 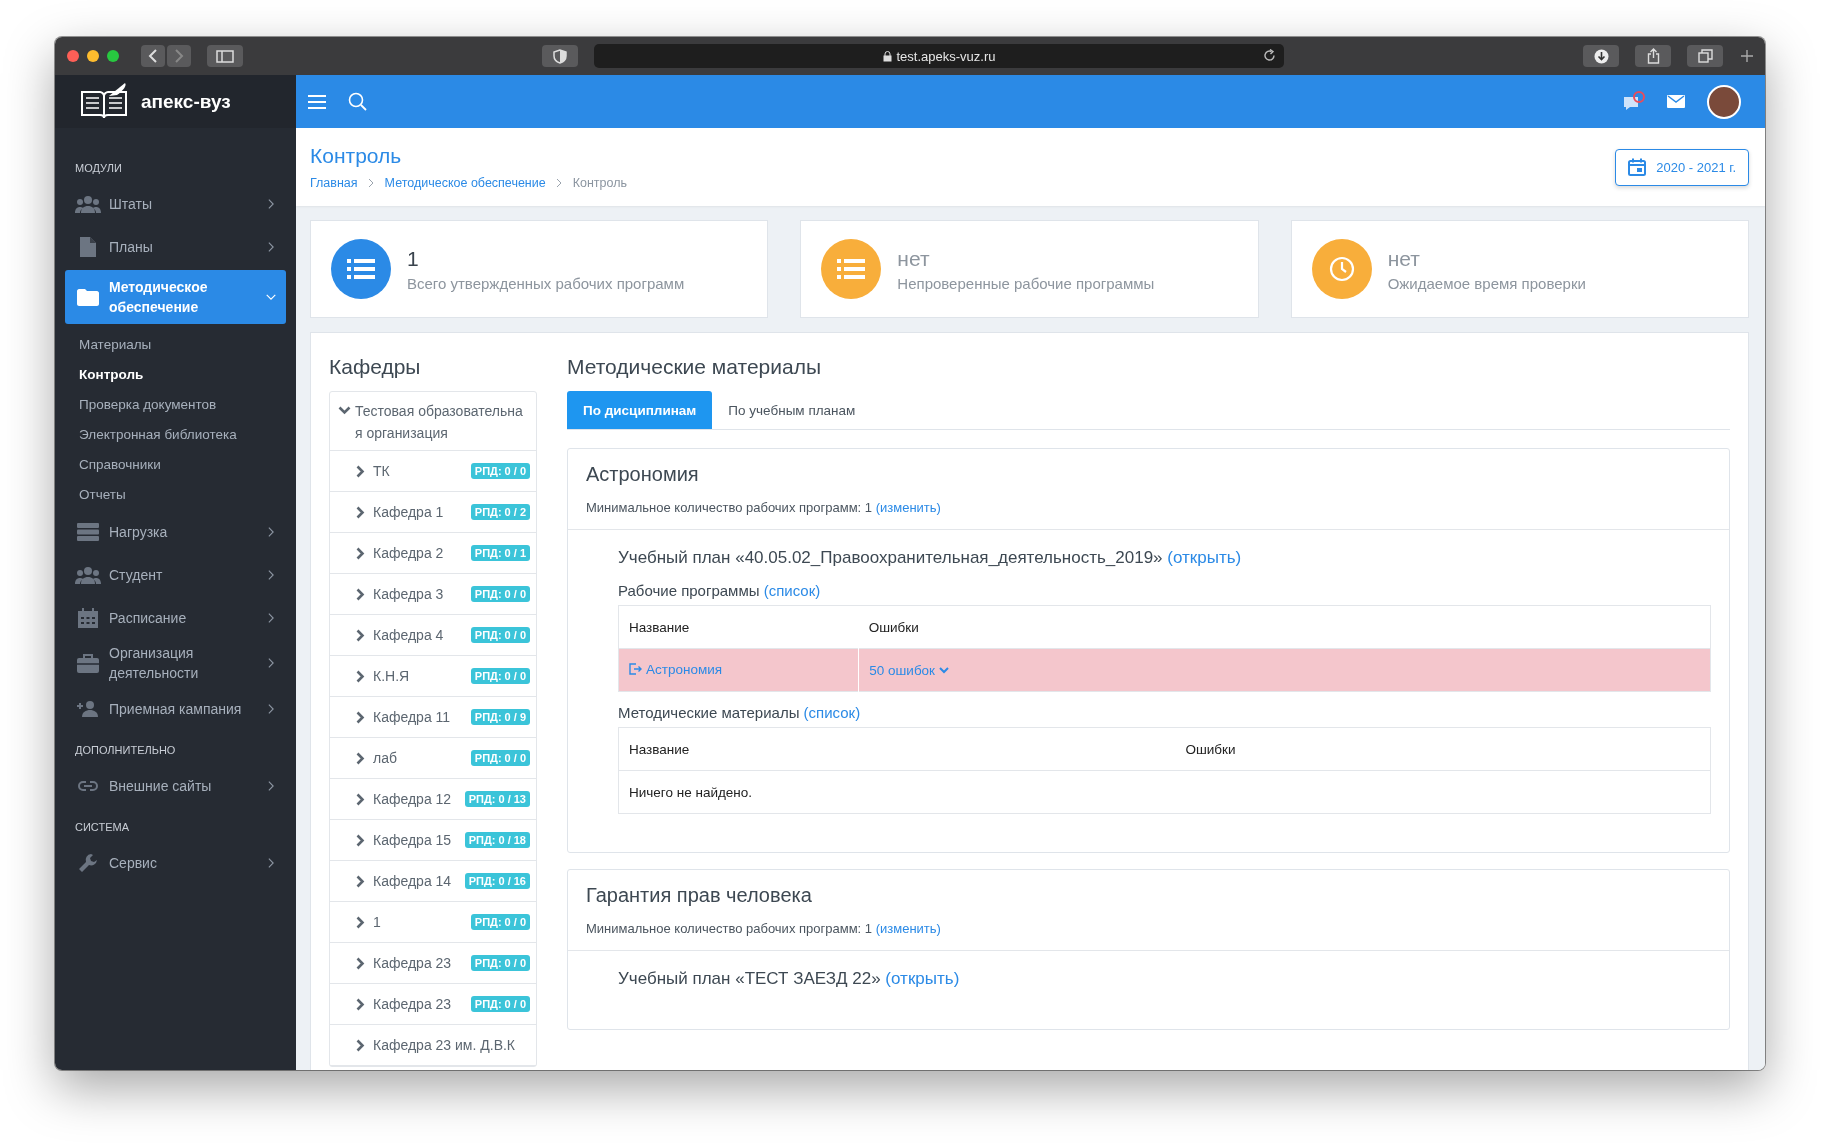 What do you see at coordinates (175, 708) in the screenshot?
I see `sidebar-item: Приемная кампания` at bounding box center [175, 708].